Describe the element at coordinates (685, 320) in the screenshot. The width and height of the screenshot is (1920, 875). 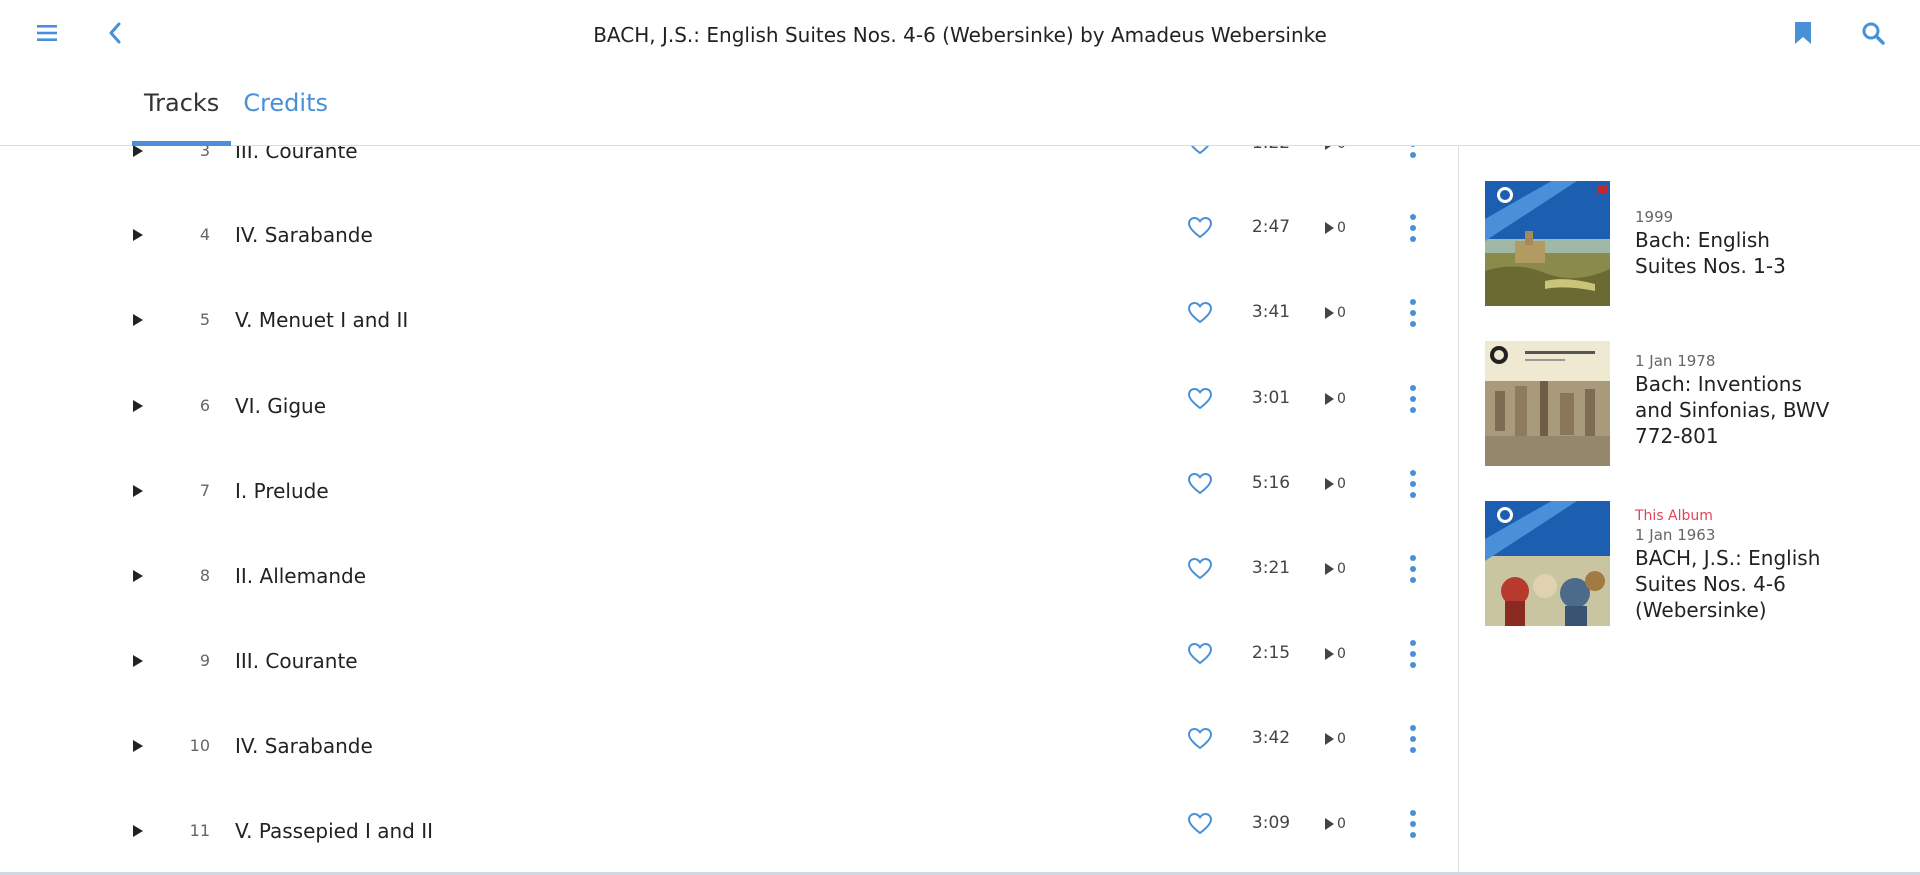
I see `track-title: V. Menuet I and II` at that location.